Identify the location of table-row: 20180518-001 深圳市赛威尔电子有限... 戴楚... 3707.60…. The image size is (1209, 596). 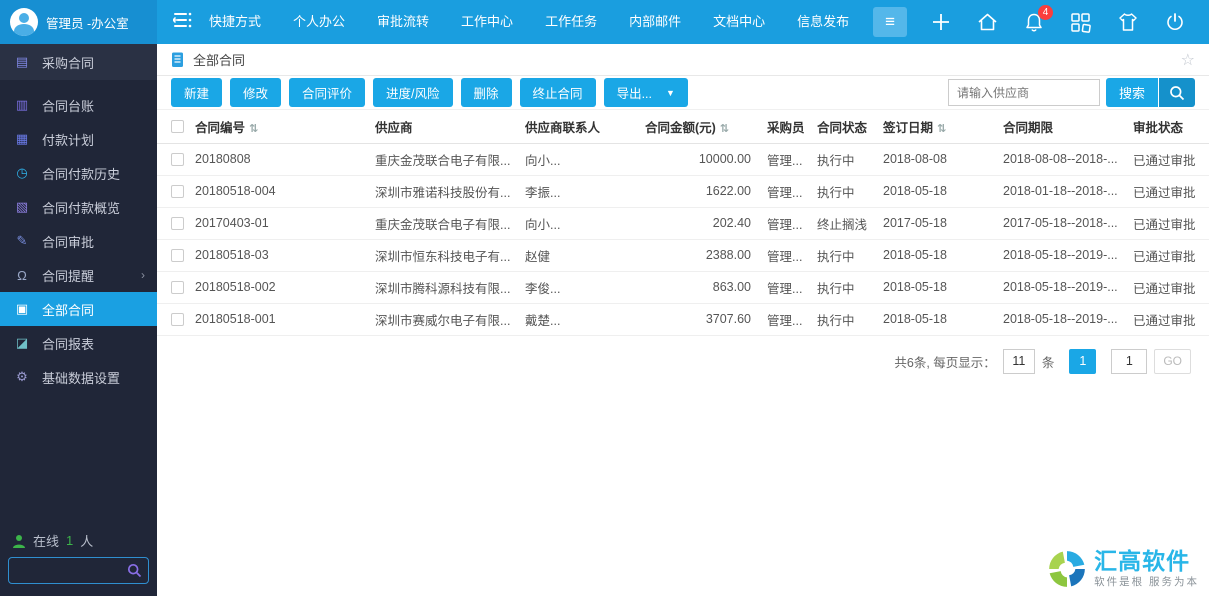
(683, 319).